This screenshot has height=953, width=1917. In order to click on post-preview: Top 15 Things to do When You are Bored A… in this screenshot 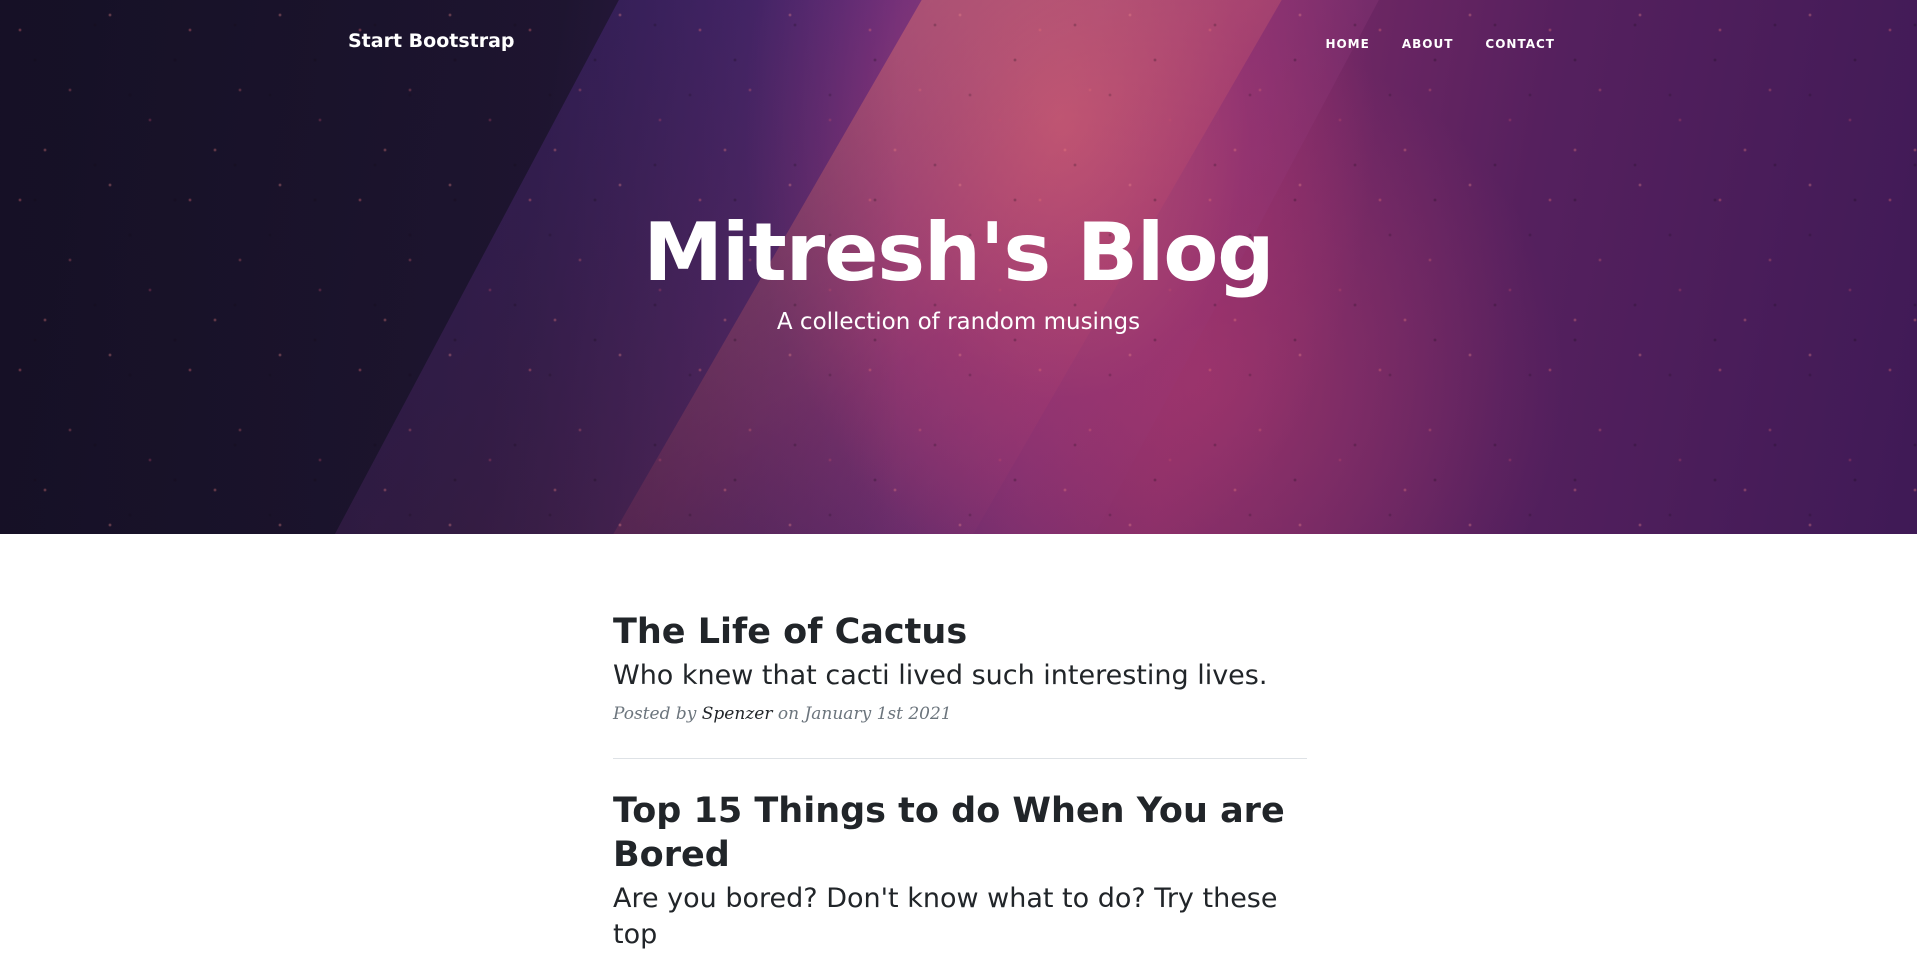, I will do `click(960, 871)`.